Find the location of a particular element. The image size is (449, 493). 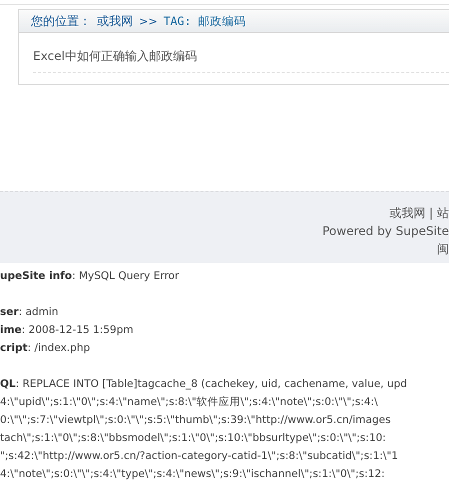

sql-text: ";s:42:\"http://www.or5.cn/?action-category-catid-1\";s:8:\"subcatid\";s:1:\"1 is located at coordinates (200, 456).